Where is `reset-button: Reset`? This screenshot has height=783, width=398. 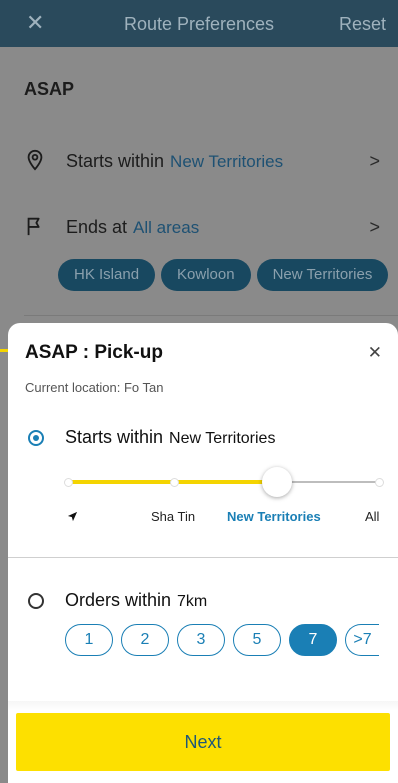 reset-button: Reset is located at coordinates (362, 24).